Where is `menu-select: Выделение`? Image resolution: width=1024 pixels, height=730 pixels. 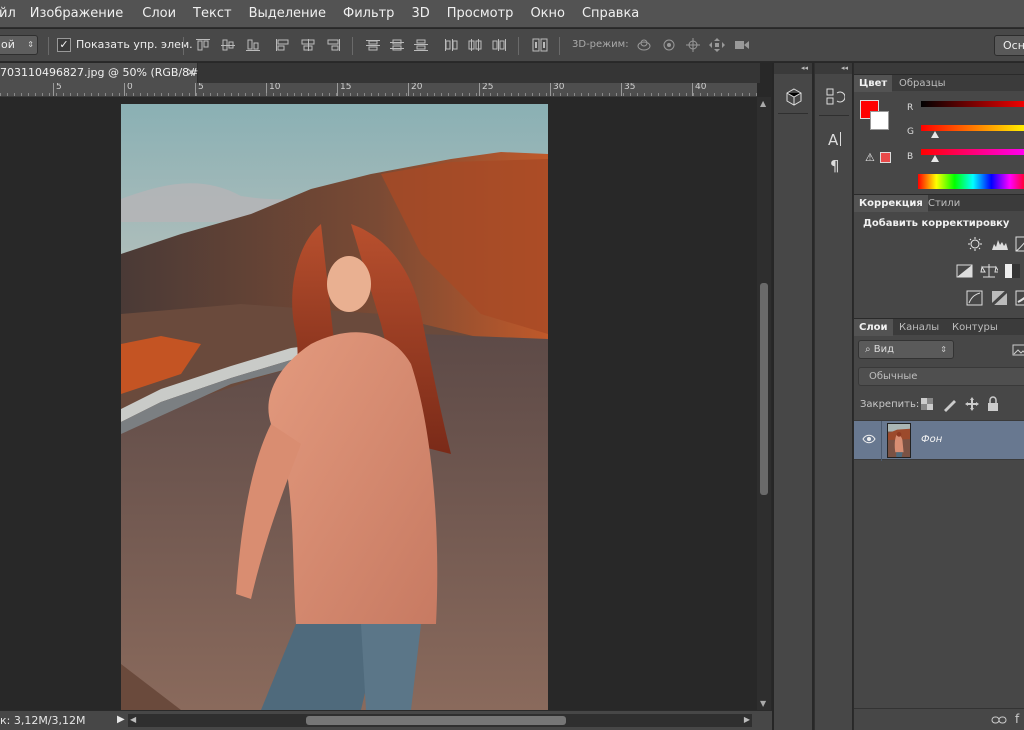 menu-select: Выделение is located at coordinates (287, 13).